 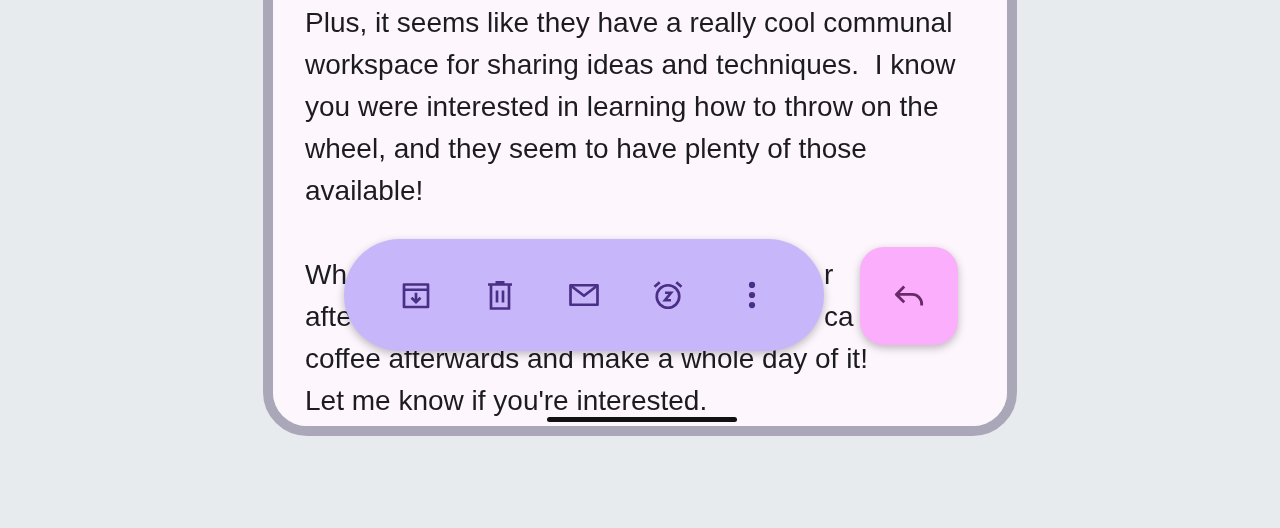 I want to click on more-options-icon, so click(x=752, y=295).